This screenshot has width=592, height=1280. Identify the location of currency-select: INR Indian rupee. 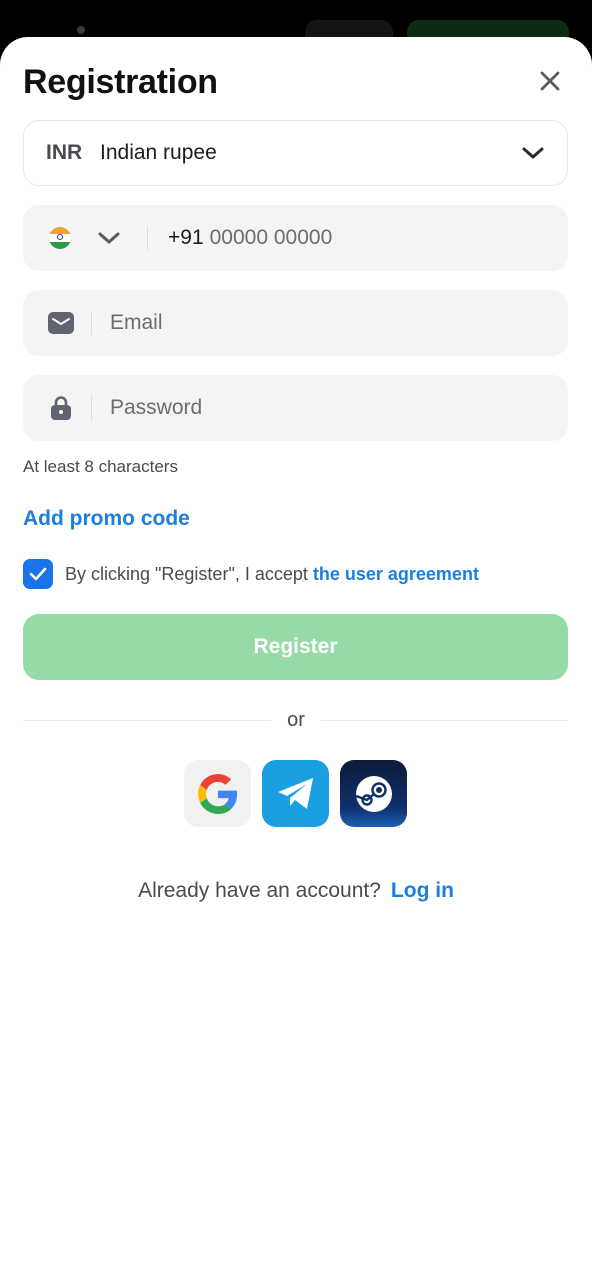
(295, 153).